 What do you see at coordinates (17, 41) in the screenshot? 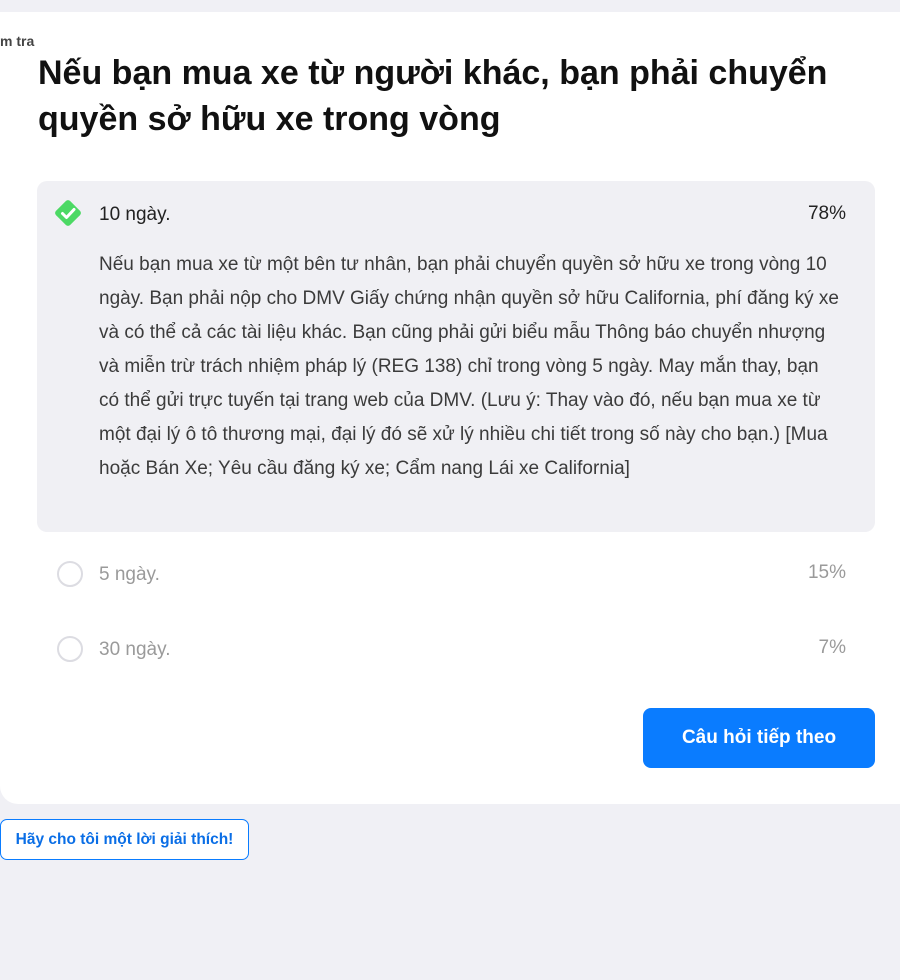
I see `breadcrumb: m tra` at bounding box center [17, 41].